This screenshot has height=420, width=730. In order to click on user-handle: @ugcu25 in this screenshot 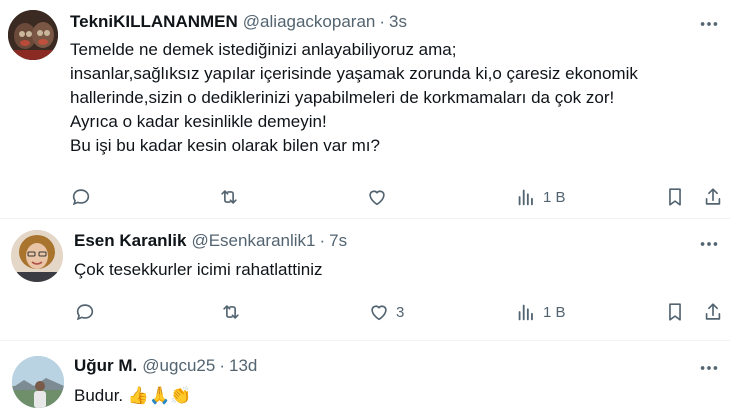, I will do `click(178, 366)`.